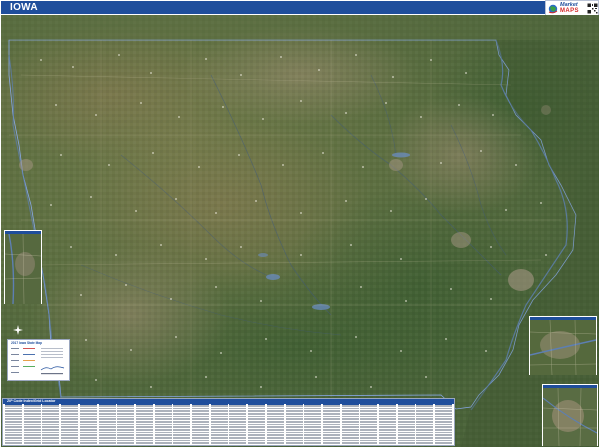  I want to click on inset-map-dubuque, so click(570, 415).